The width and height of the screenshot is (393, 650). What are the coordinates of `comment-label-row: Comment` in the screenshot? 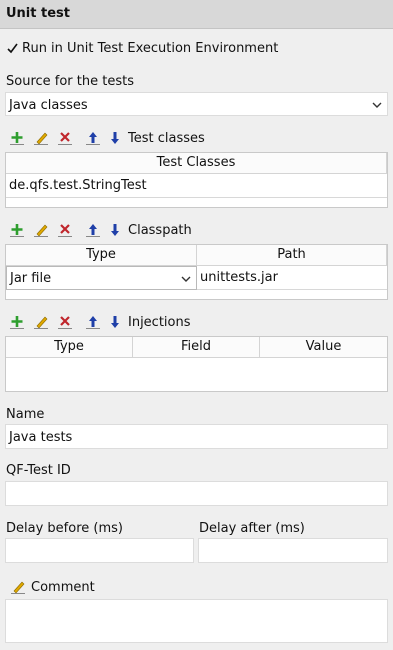 It's located at (52, 587).